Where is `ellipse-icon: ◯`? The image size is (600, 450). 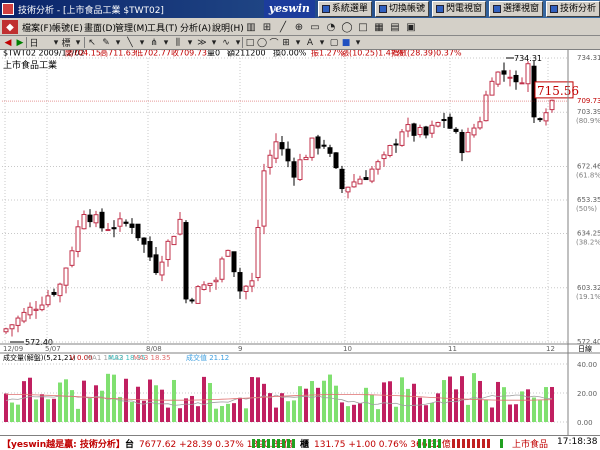
ellipse-icon: ◯ is located at coordinates (262, 42).